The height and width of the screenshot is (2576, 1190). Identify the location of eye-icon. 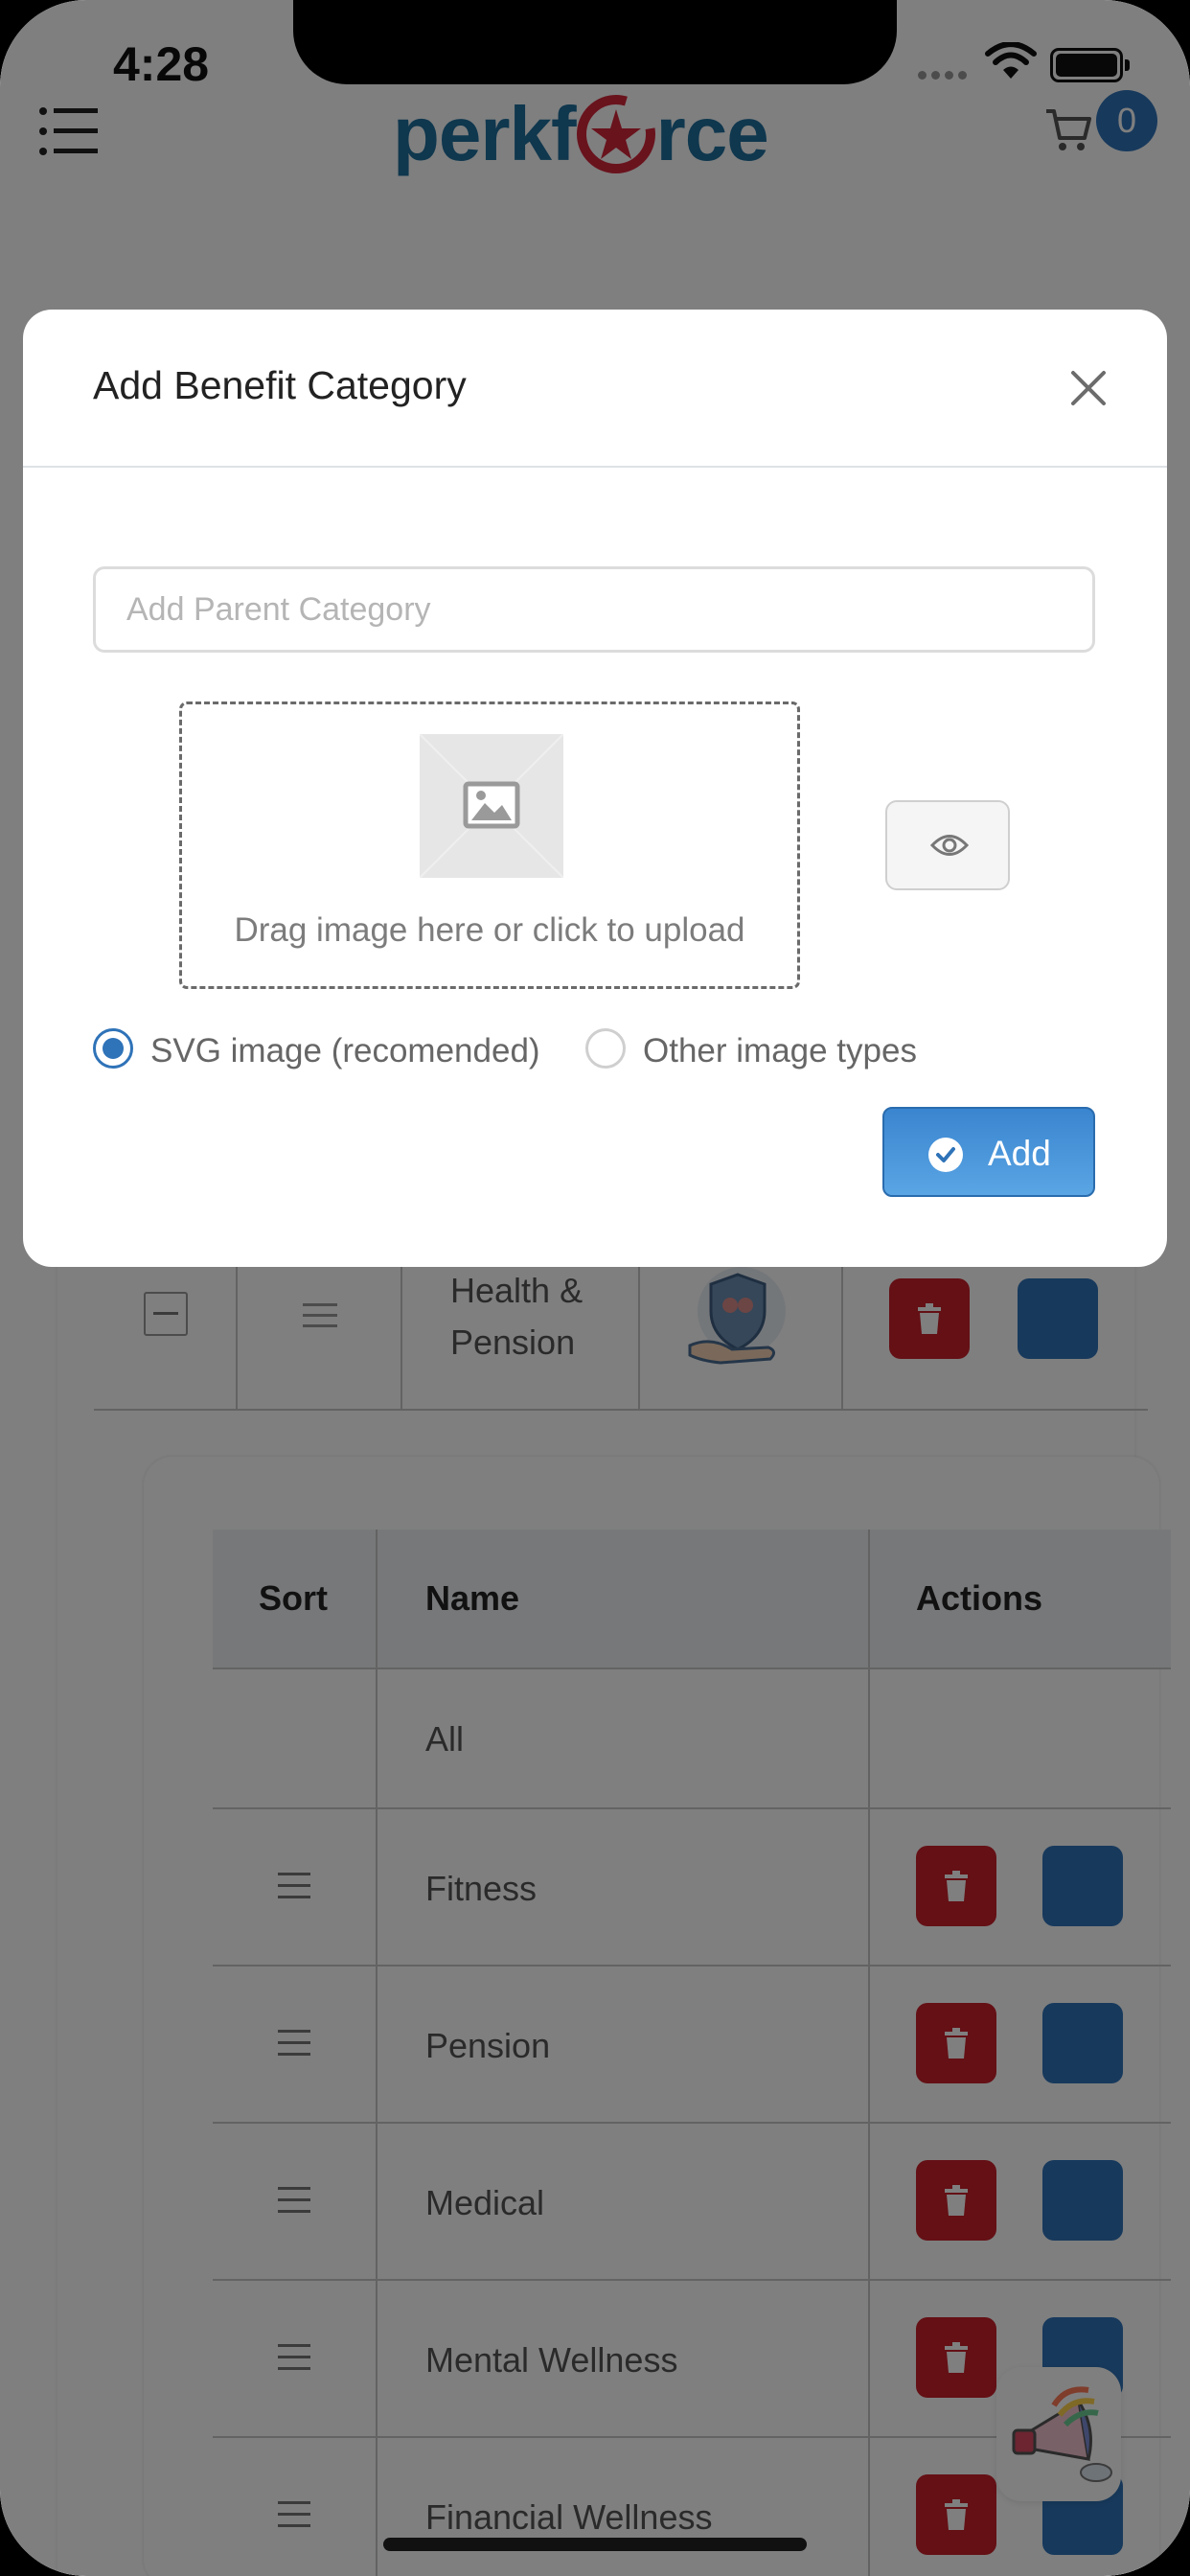
(950, 845).